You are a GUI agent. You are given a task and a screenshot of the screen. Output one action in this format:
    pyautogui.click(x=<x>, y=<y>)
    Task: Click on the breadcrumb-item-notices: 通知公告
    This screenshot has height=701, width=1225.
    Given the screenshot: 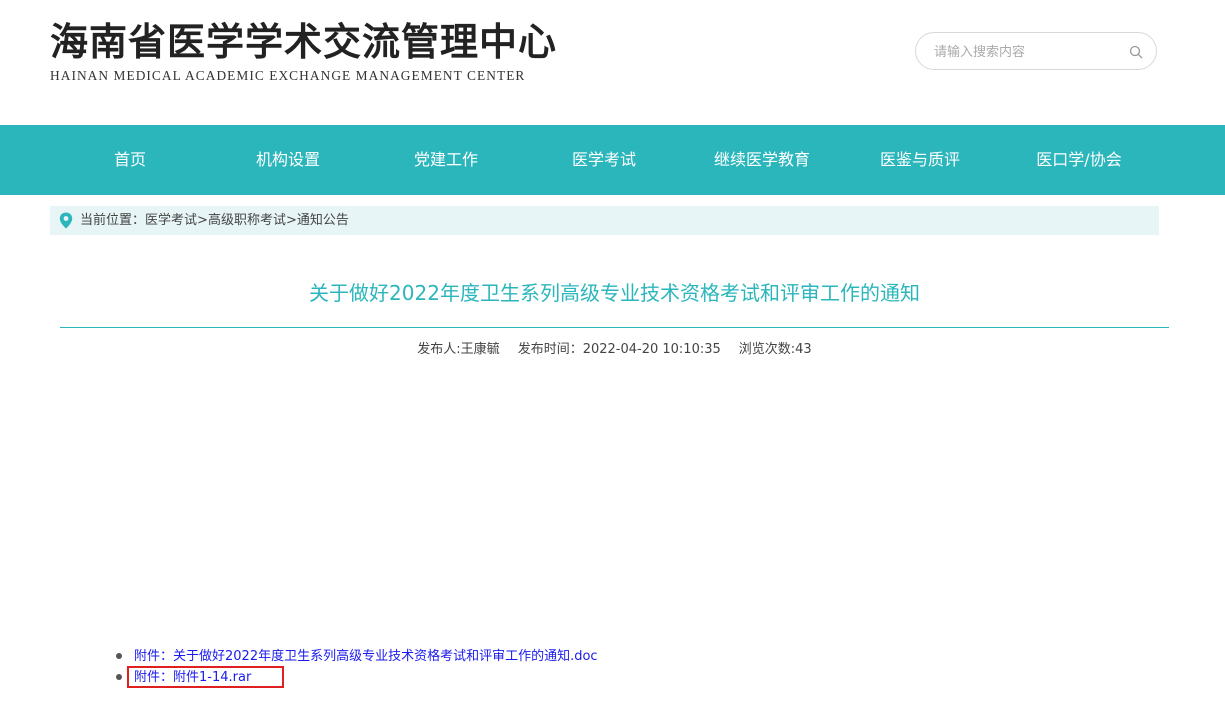 What is the action you would take?
    pyautogui.click(x=323, y=220)
    